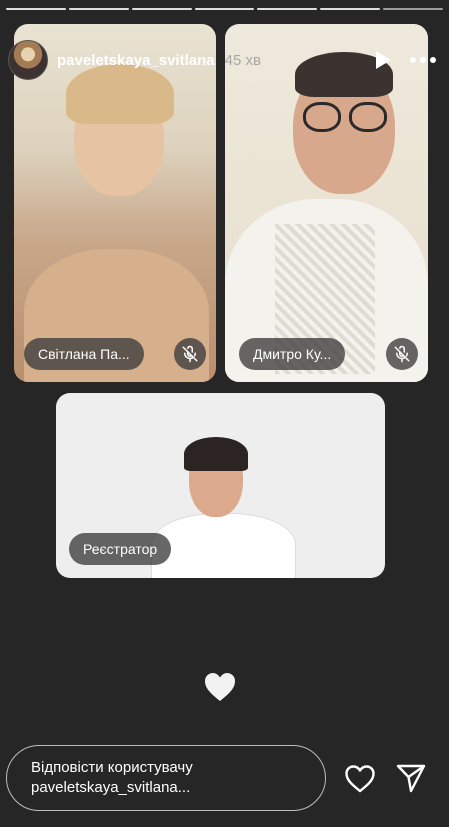  What do you see at coordinates (136, 60) in the screenshot?
I see `username: paveletskaya_svitlana` at bounding box center [136, 60].